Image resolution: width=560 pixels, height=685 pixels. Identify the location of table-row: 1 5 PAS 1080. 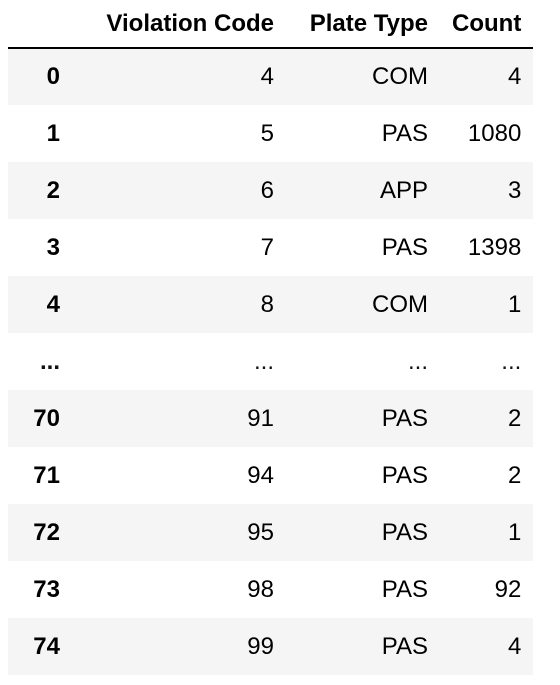
(270, 133).